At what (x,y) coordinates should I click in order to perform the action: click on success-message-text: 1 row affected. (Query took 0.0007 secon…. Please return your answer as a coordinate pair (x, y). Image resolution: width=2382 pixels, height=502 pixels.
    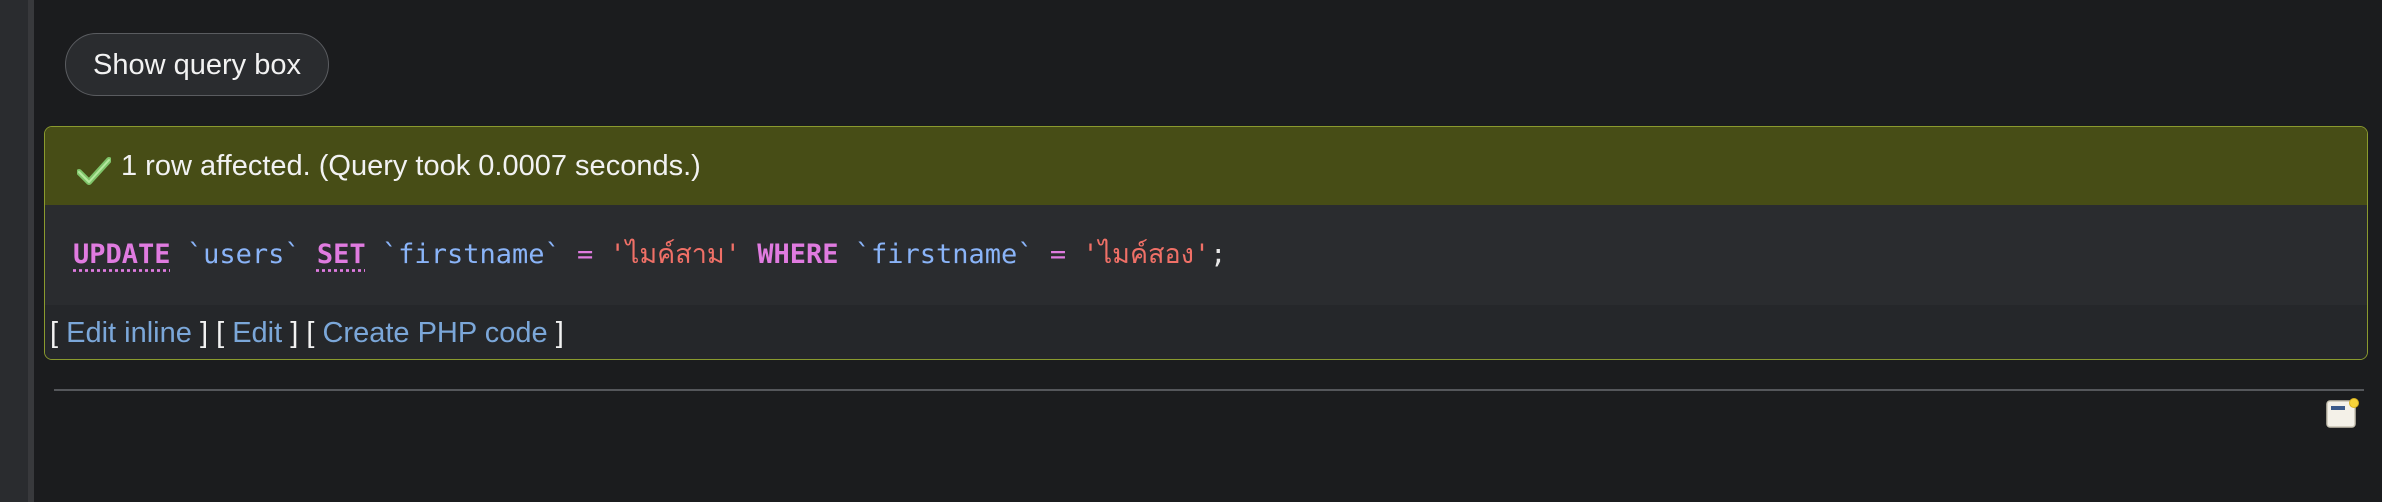
    Looking at the image, I should click on (411, 166).